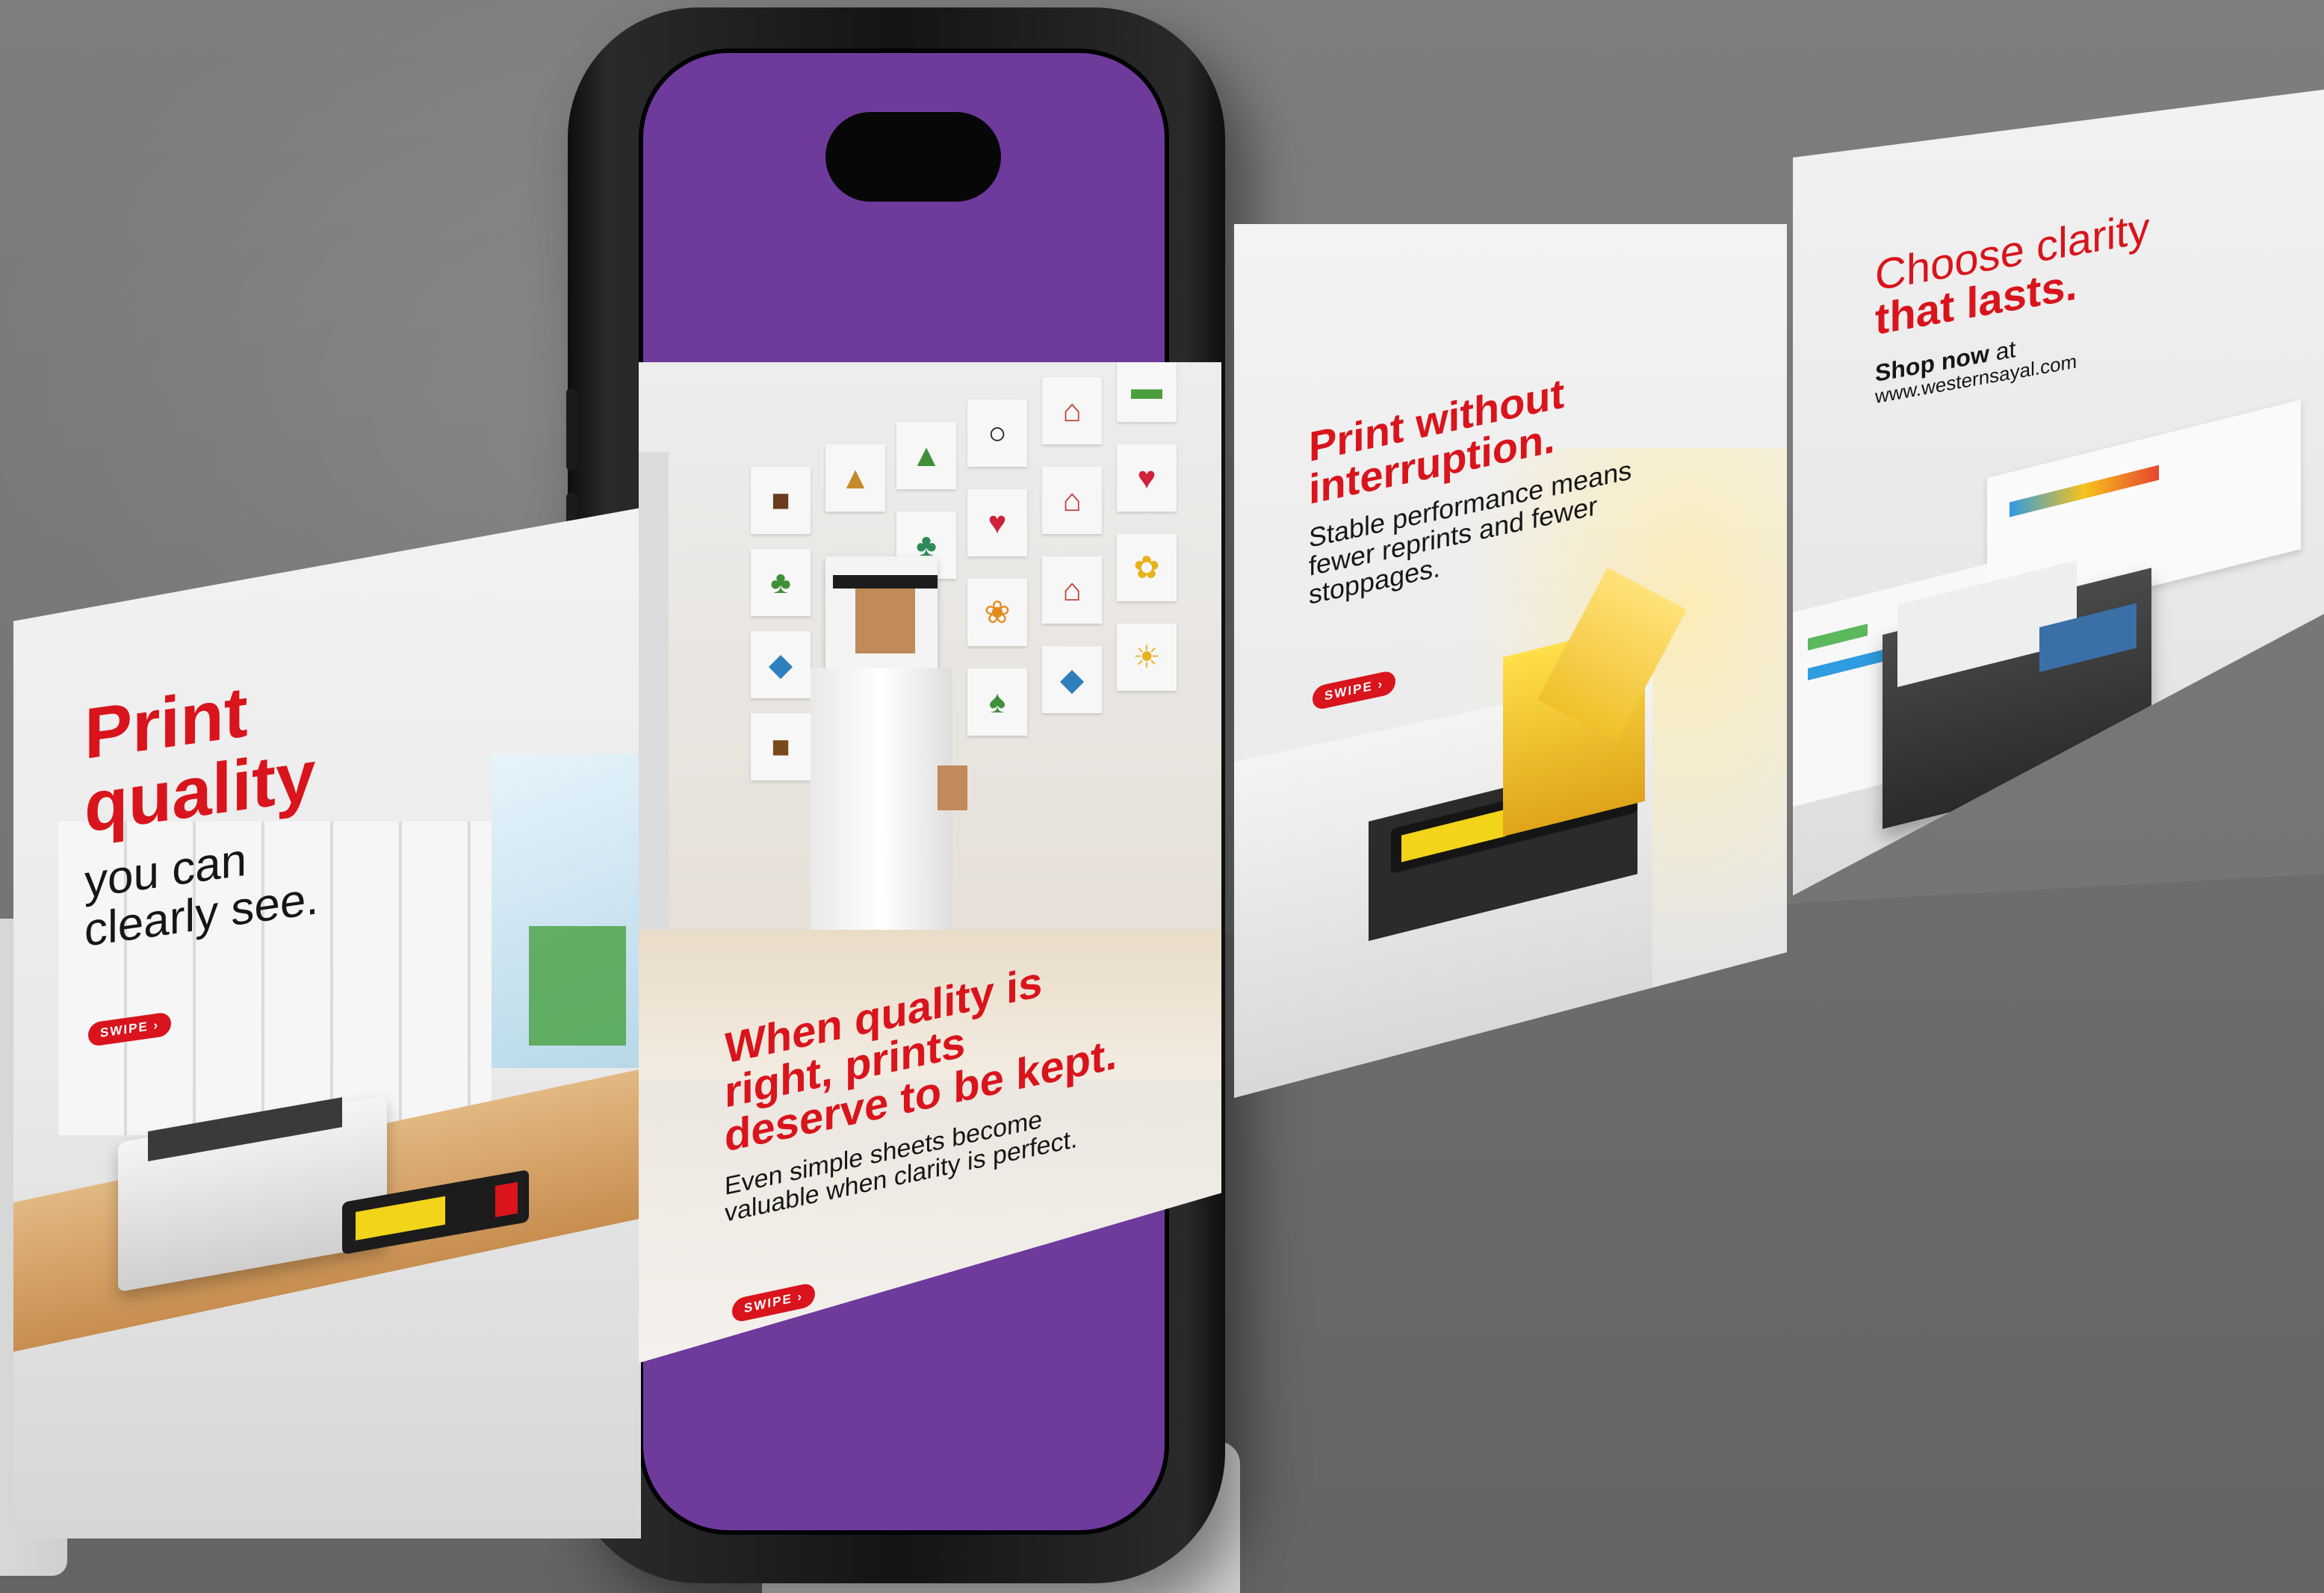 This screenshot has height=1593, width=2324. I want to click on phone-side-button, so click(571, 429).